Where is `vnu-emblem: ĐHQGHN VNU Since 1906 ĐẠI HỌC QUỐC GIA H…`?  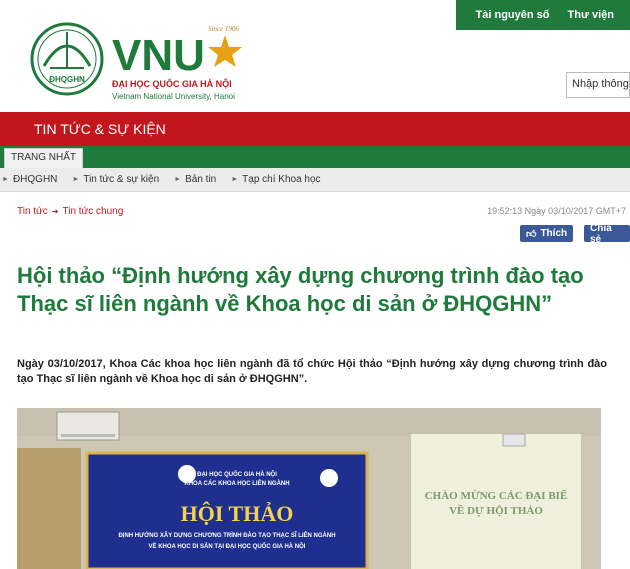 vnu-emblem: ĐHQGHN VNU Since 1906 ĐẠI HỌC QUỐC GIA H… is located at coordinates (136, 61).